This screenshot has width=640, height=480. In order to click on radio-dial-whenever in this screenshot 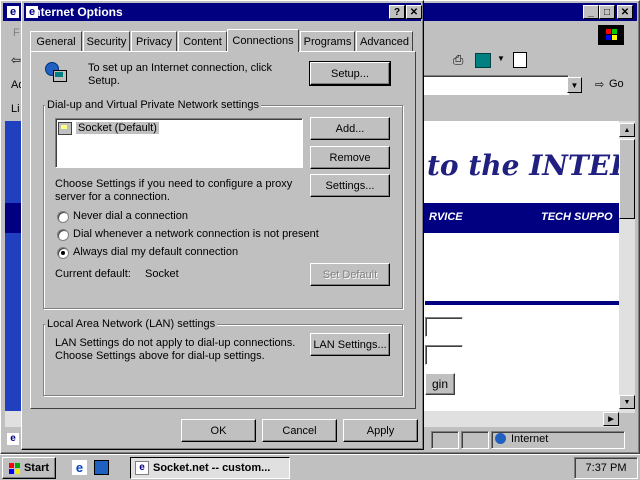, I will do `click(63, 235)`.